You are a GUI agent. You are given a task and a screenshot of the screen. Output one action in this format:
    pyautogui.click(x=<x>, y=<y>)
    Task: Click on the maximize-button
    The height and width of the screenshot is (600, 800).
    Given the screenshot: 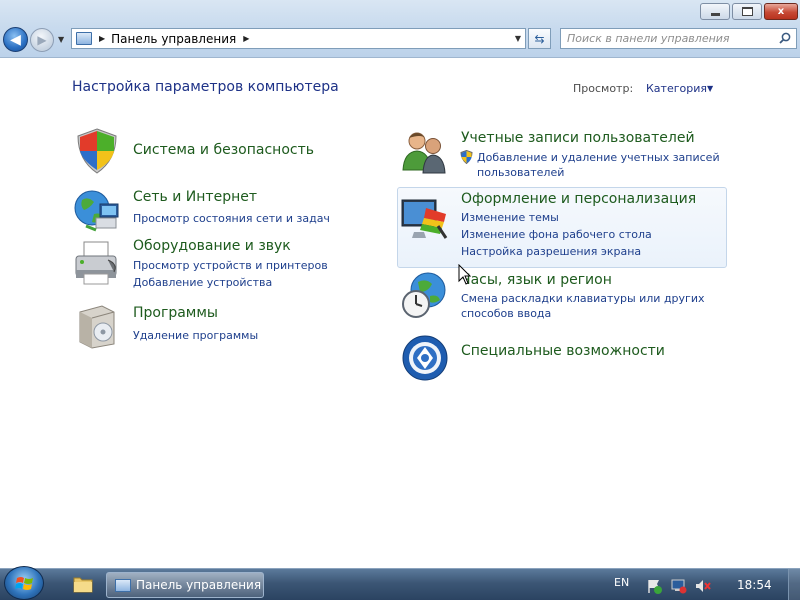 What is the action you would take?
    pyautogui.click(x=747, y=11)
    